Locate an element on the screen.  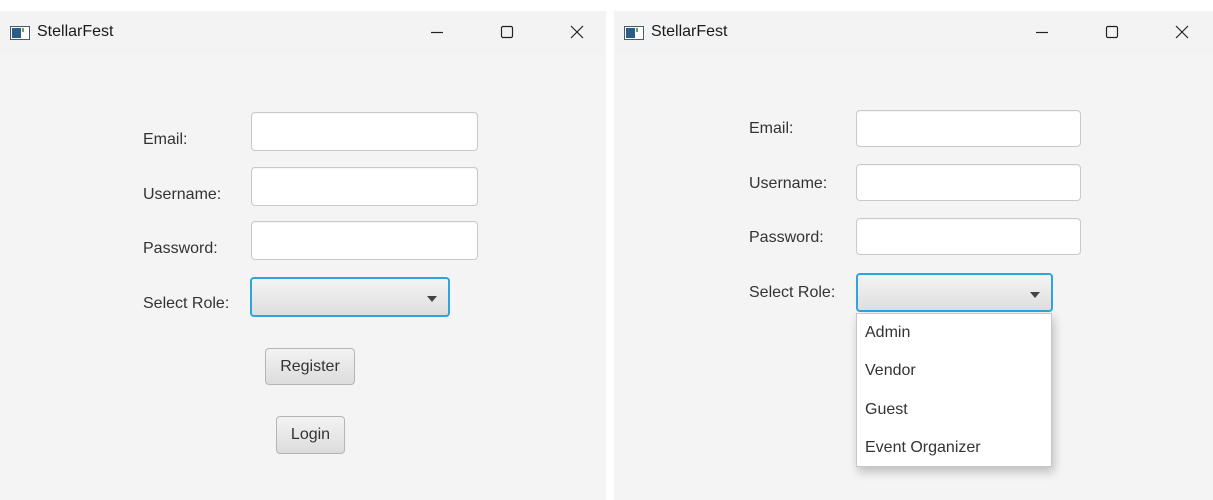
role-dropdown-list: Admin Vendor Guest Event Organizer is located at coordinates (954, 390).